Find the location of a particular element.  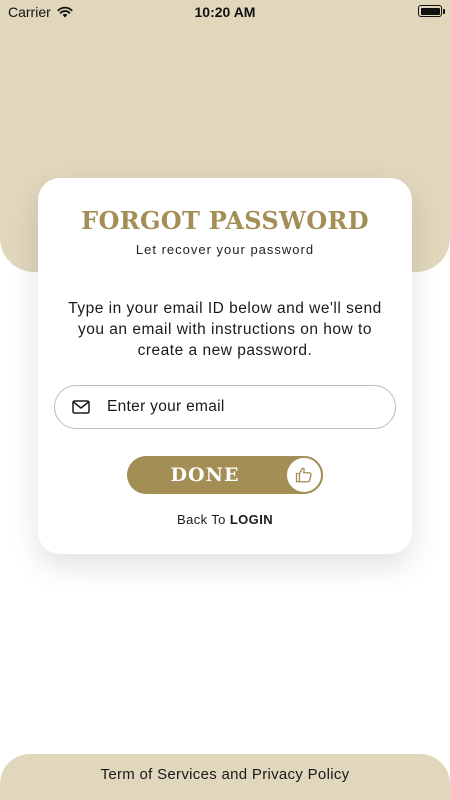

status-bar: Carrier 10:20 AM is located at coordinates (225, 12).